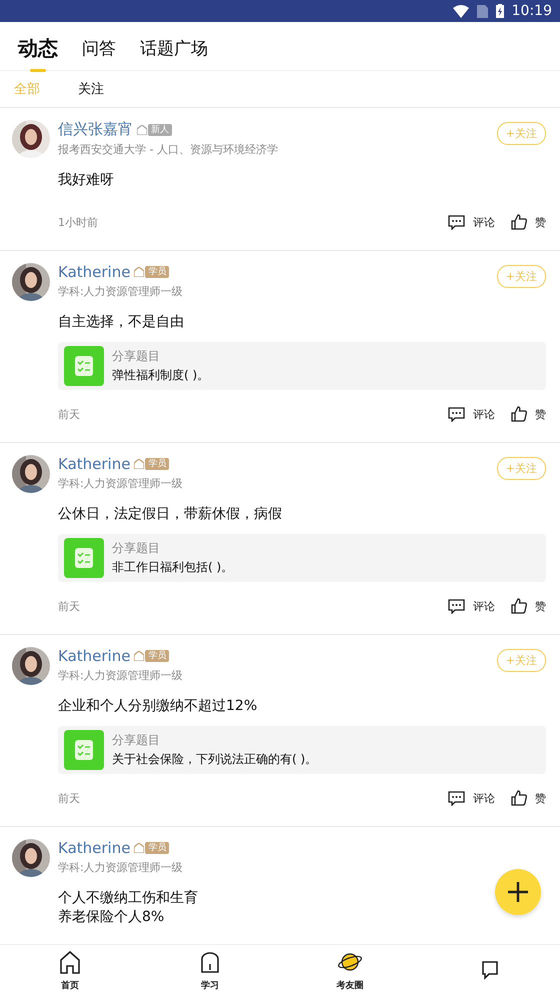  Describe the element at coordinates (174, 49) in the screenshot. I see `tab: 话题广场` at that location.